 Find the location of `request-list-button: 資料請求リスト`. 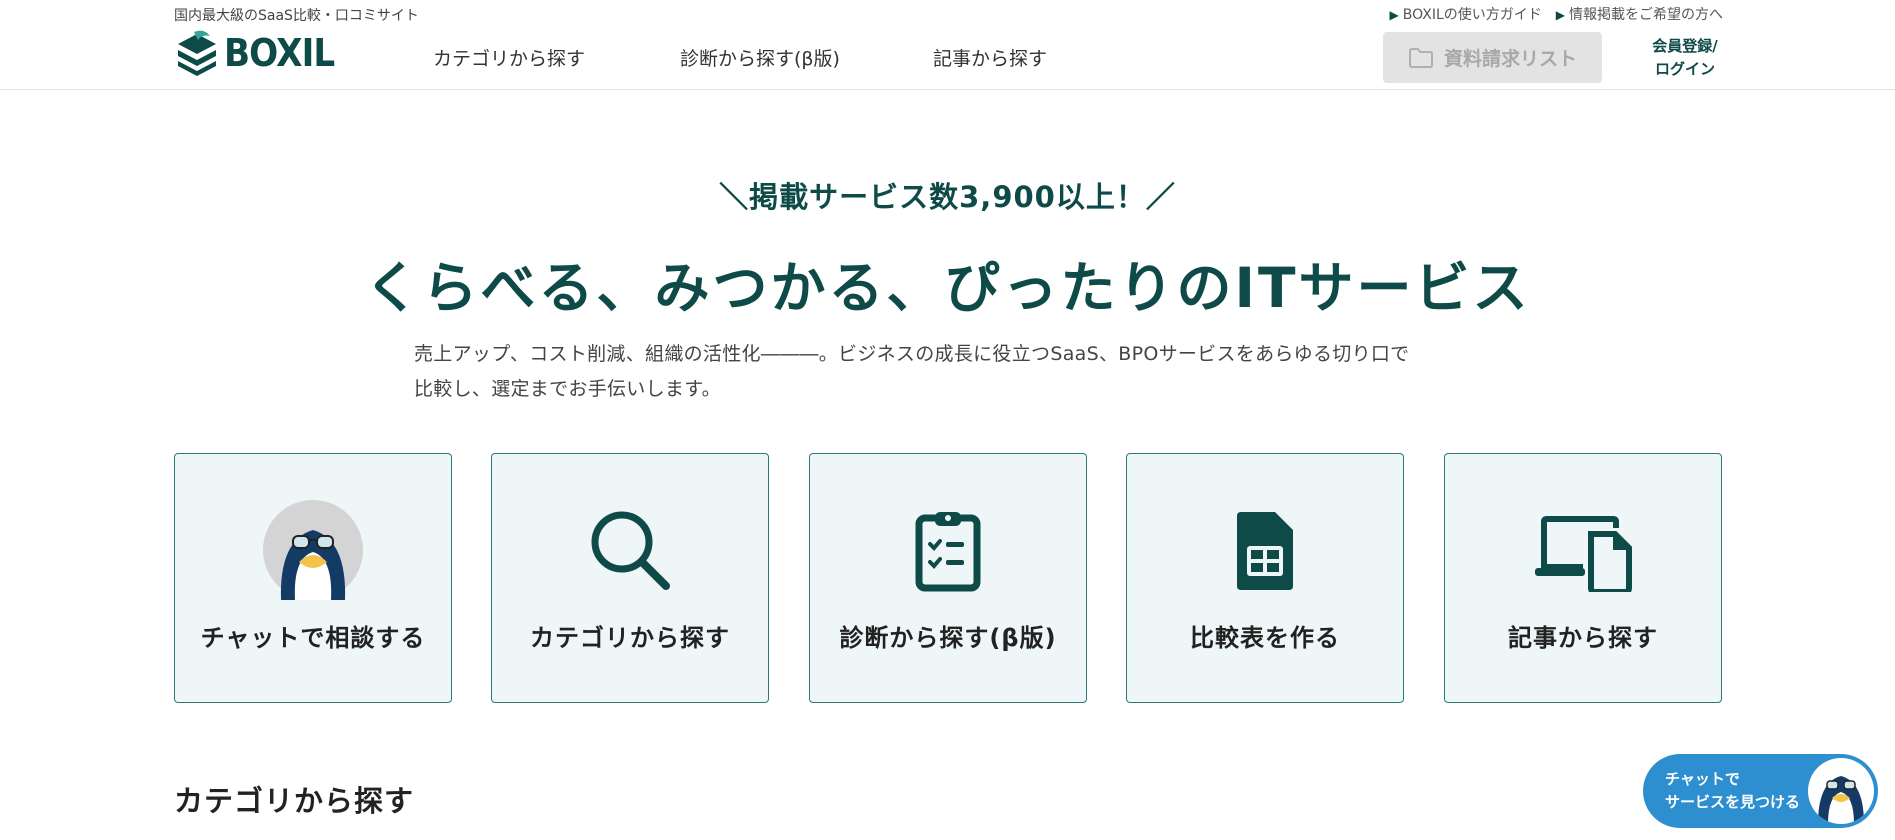

request-list-button: 資料請求リスト is located at coordinates (1492, 57).